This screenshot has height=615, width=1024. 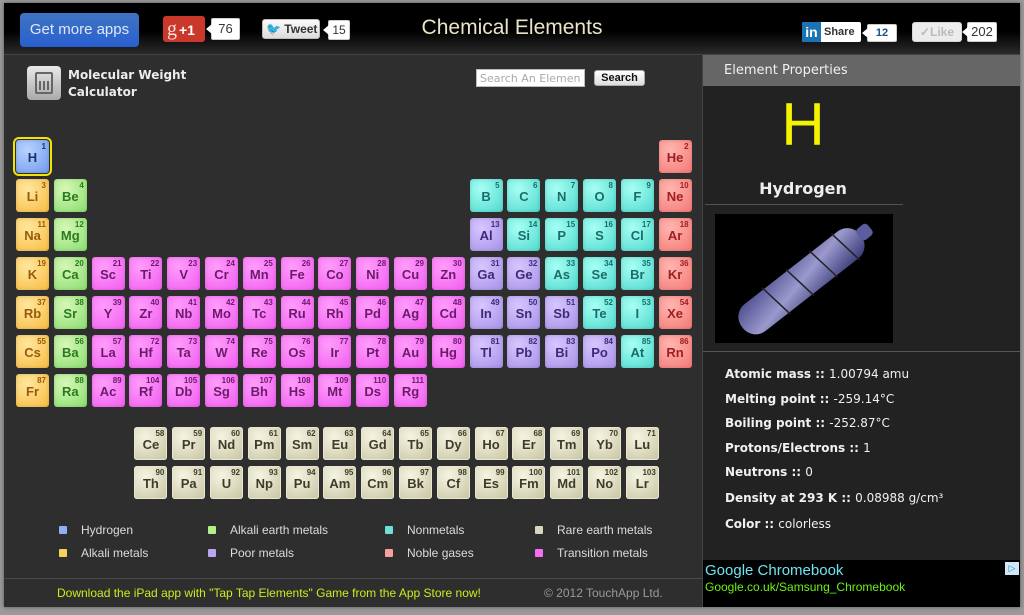 What do you see at coordinates (108, 273) in the screenshot?
I see `element-tile-sc: Sc 21` at bounding box center [108, 273].